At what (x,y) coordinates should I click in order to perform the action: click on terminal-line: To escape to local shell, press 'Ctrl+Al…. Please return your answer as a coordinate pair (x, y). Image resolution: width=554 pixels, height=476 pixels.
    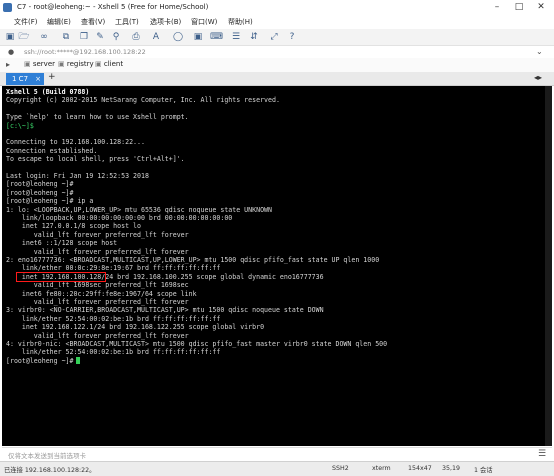
    Looking at the image, I should click on (95, 159).